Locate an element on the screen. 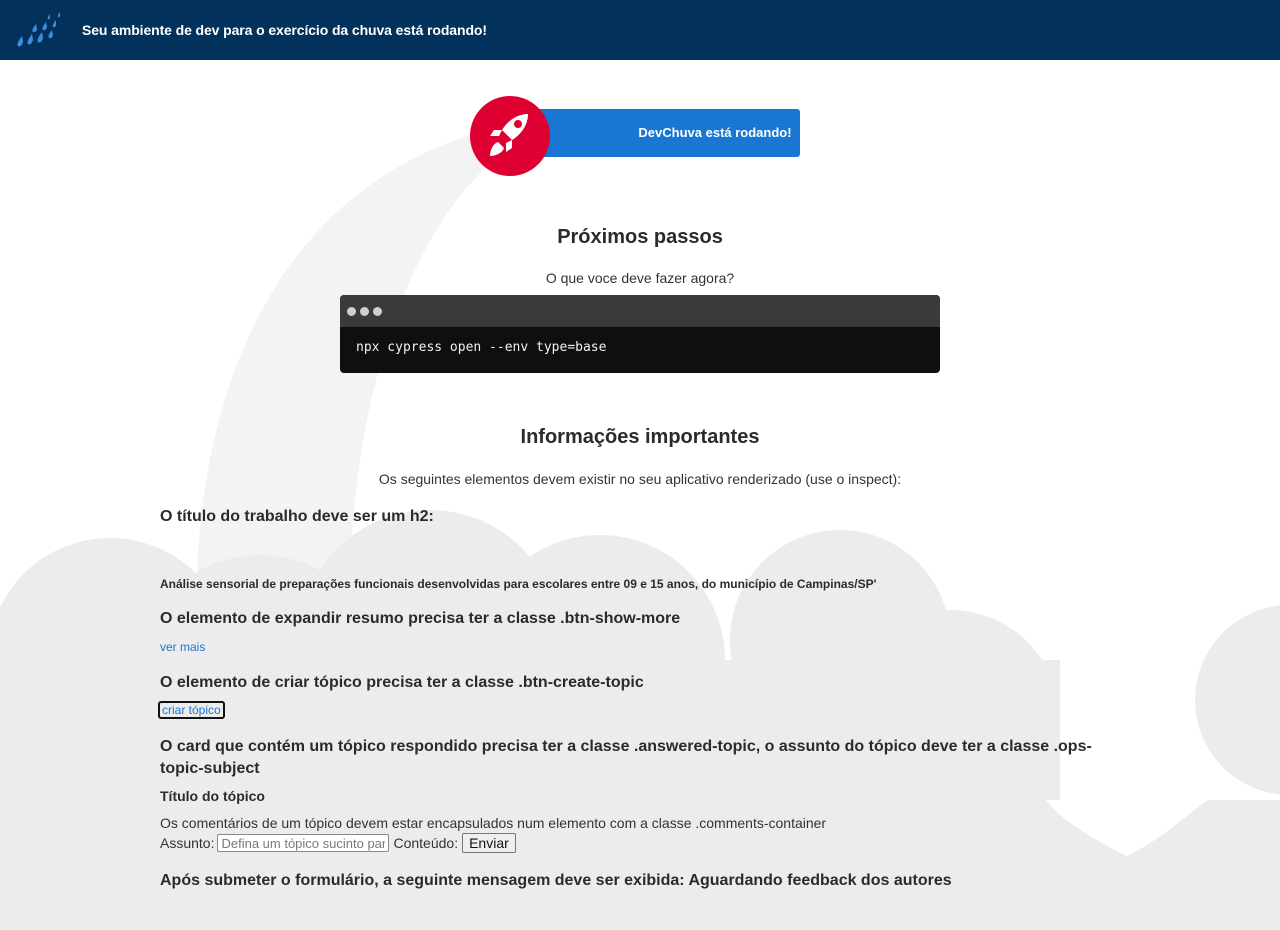 This screenshot has width=1280, height=930. terminal-header is located at coordinates (640, 311).